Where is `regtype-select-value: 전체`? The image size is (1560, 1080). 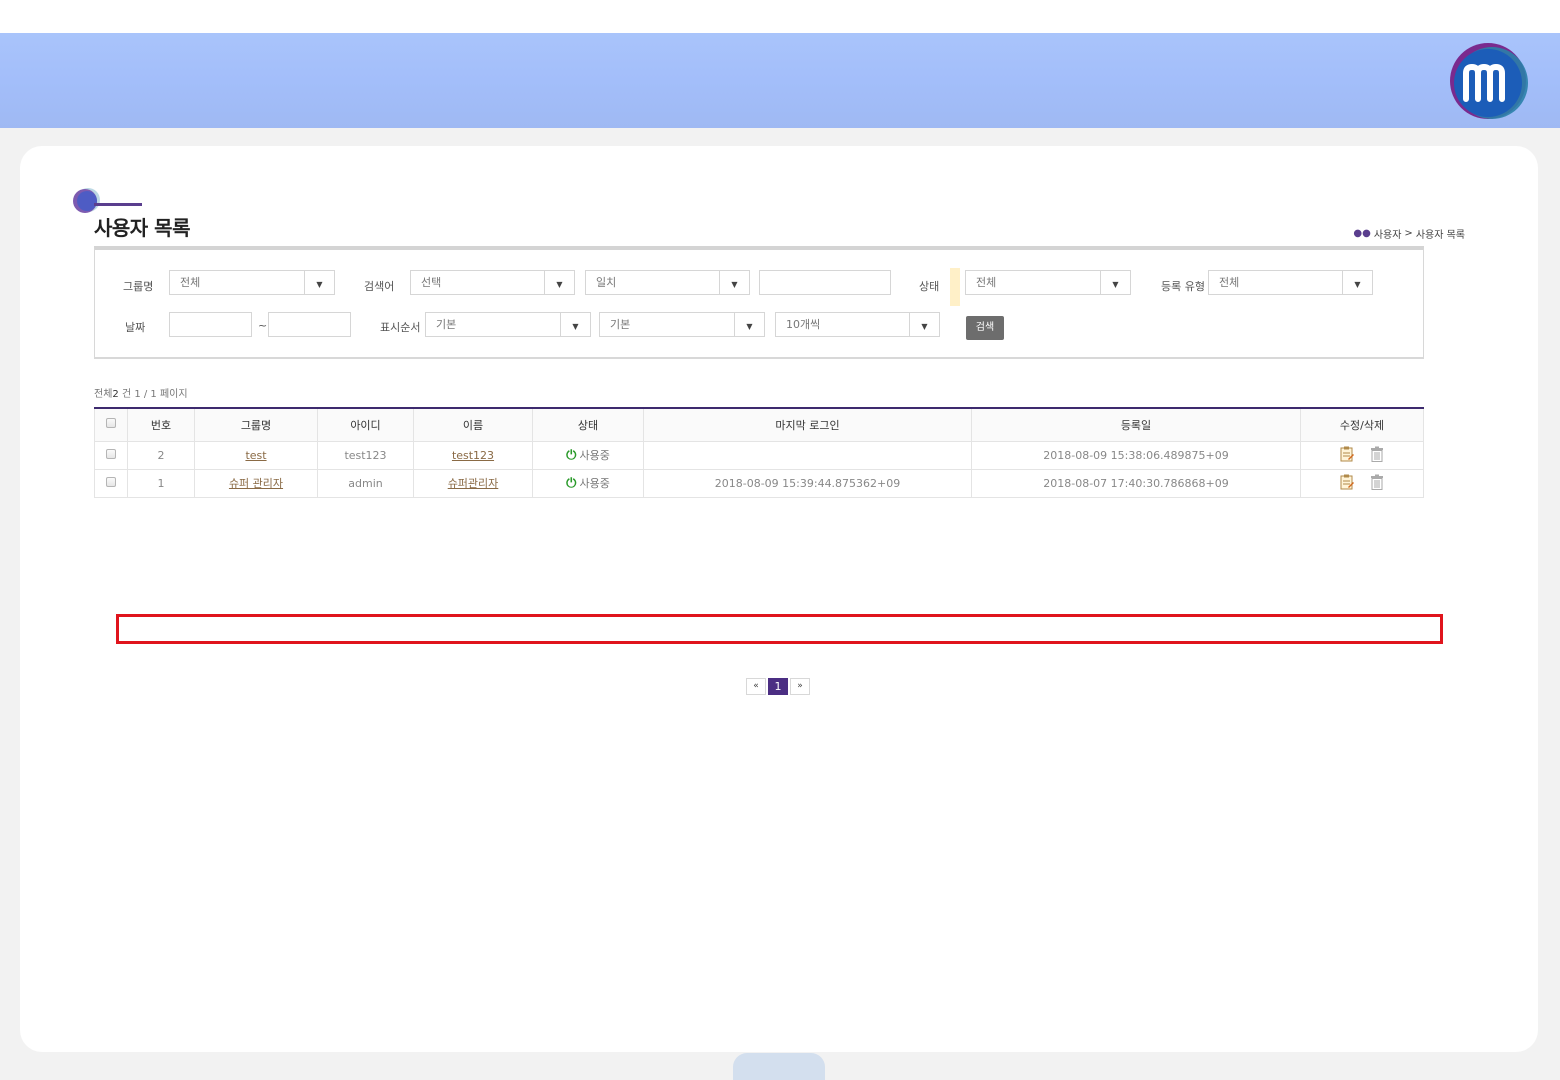
regtype-select-value: 전체 is located at coordinates (1229, 282).